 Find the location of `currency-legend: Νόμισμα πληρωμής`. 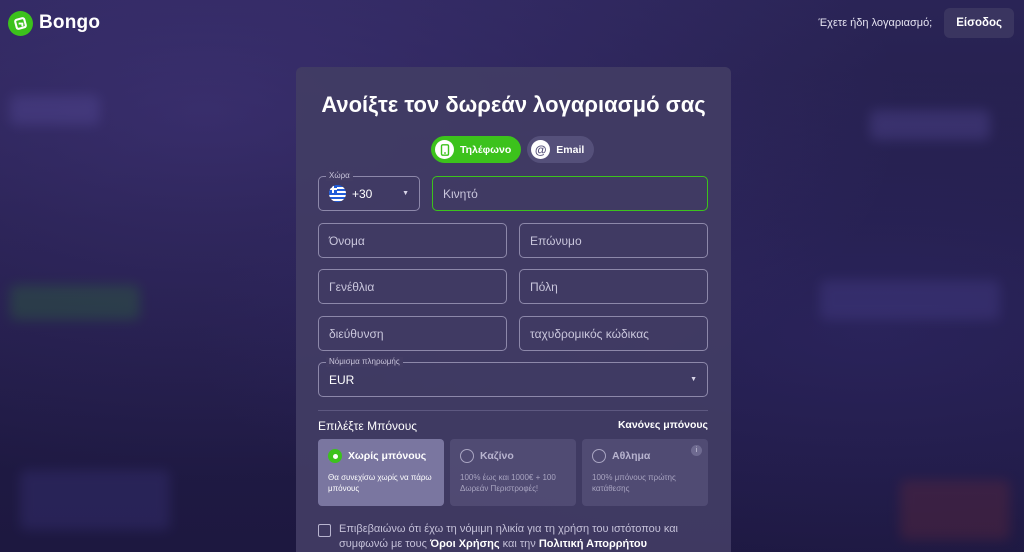

currency-legend: Νόμισμα πληρωμής is located at coordinates (364, 362).